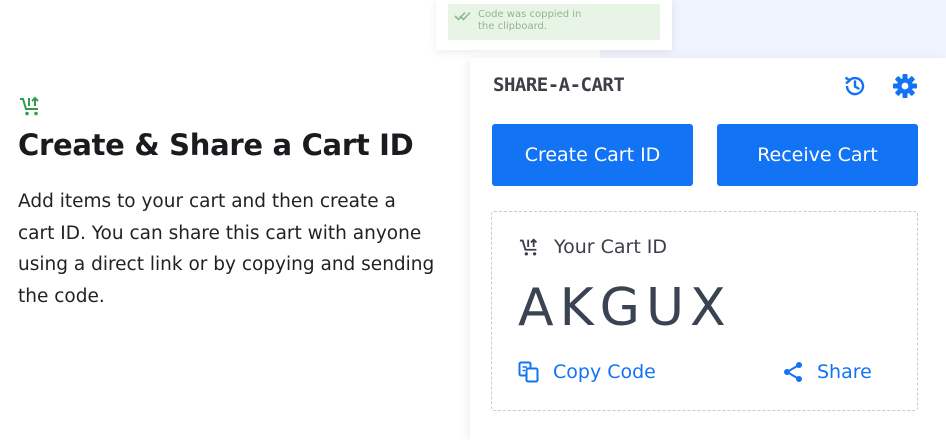 The image size is (946, 440). I want to click on share-label: Share, so click(844, 372).